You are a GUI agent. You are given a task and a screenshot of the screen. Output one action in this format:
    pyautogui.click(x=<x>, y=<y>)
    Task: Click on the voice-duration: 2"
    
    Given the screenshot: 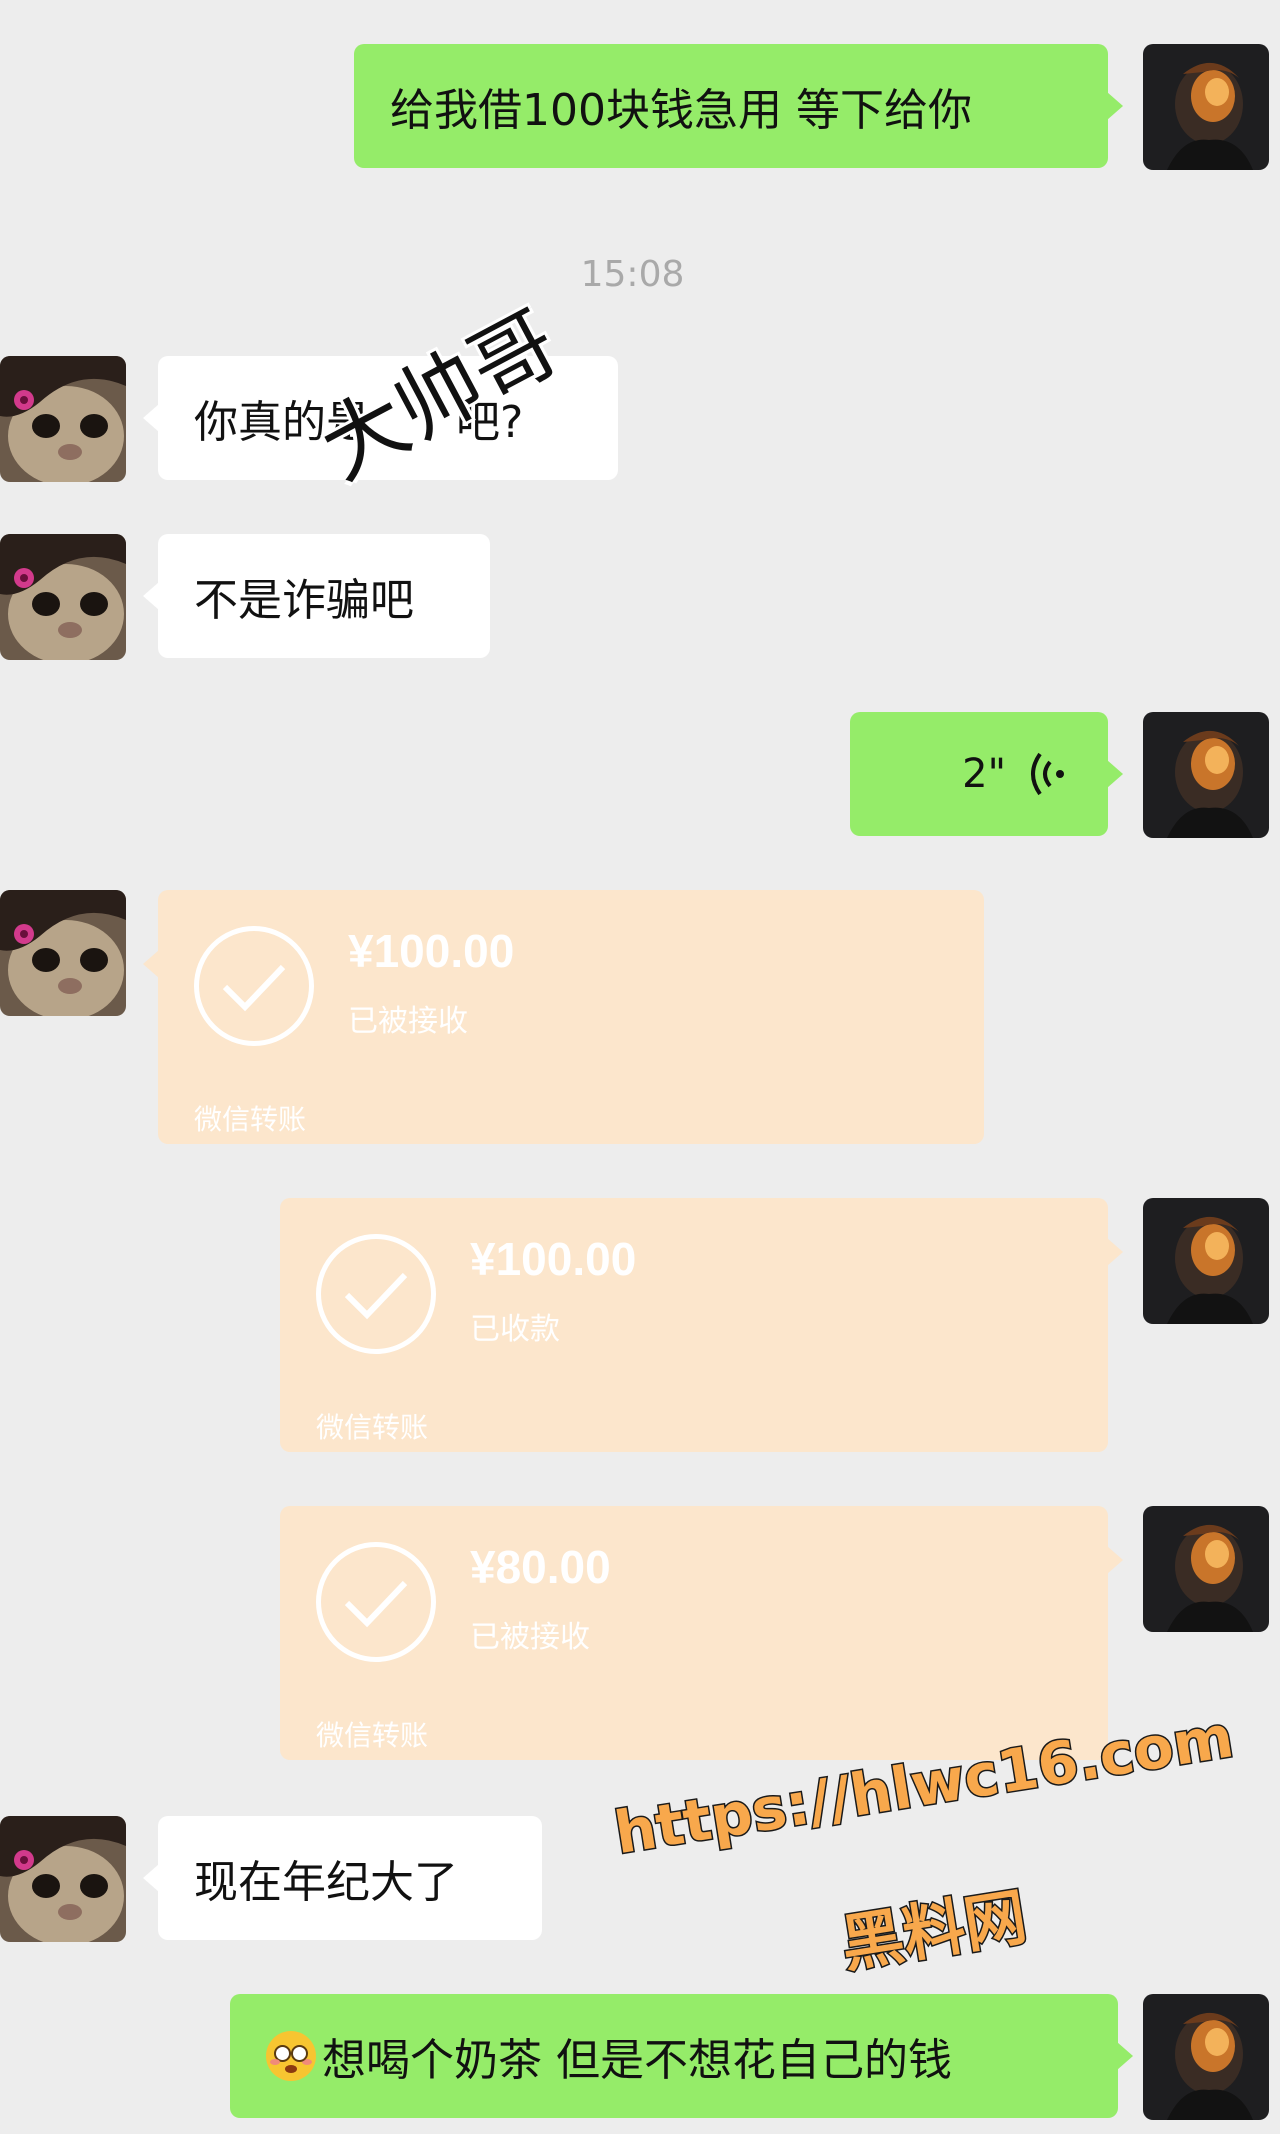 What is the action you would take?
    pyautogui.click(x=984, y=774)
    